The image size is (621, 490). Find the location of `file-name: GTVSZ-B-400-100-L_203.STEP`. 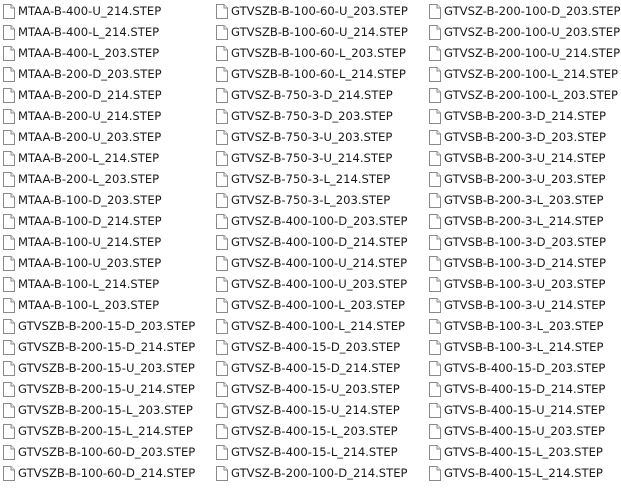

file-name: GTVSZ-B-400-100-L_203.STEP is located at coordinates (318, 305).